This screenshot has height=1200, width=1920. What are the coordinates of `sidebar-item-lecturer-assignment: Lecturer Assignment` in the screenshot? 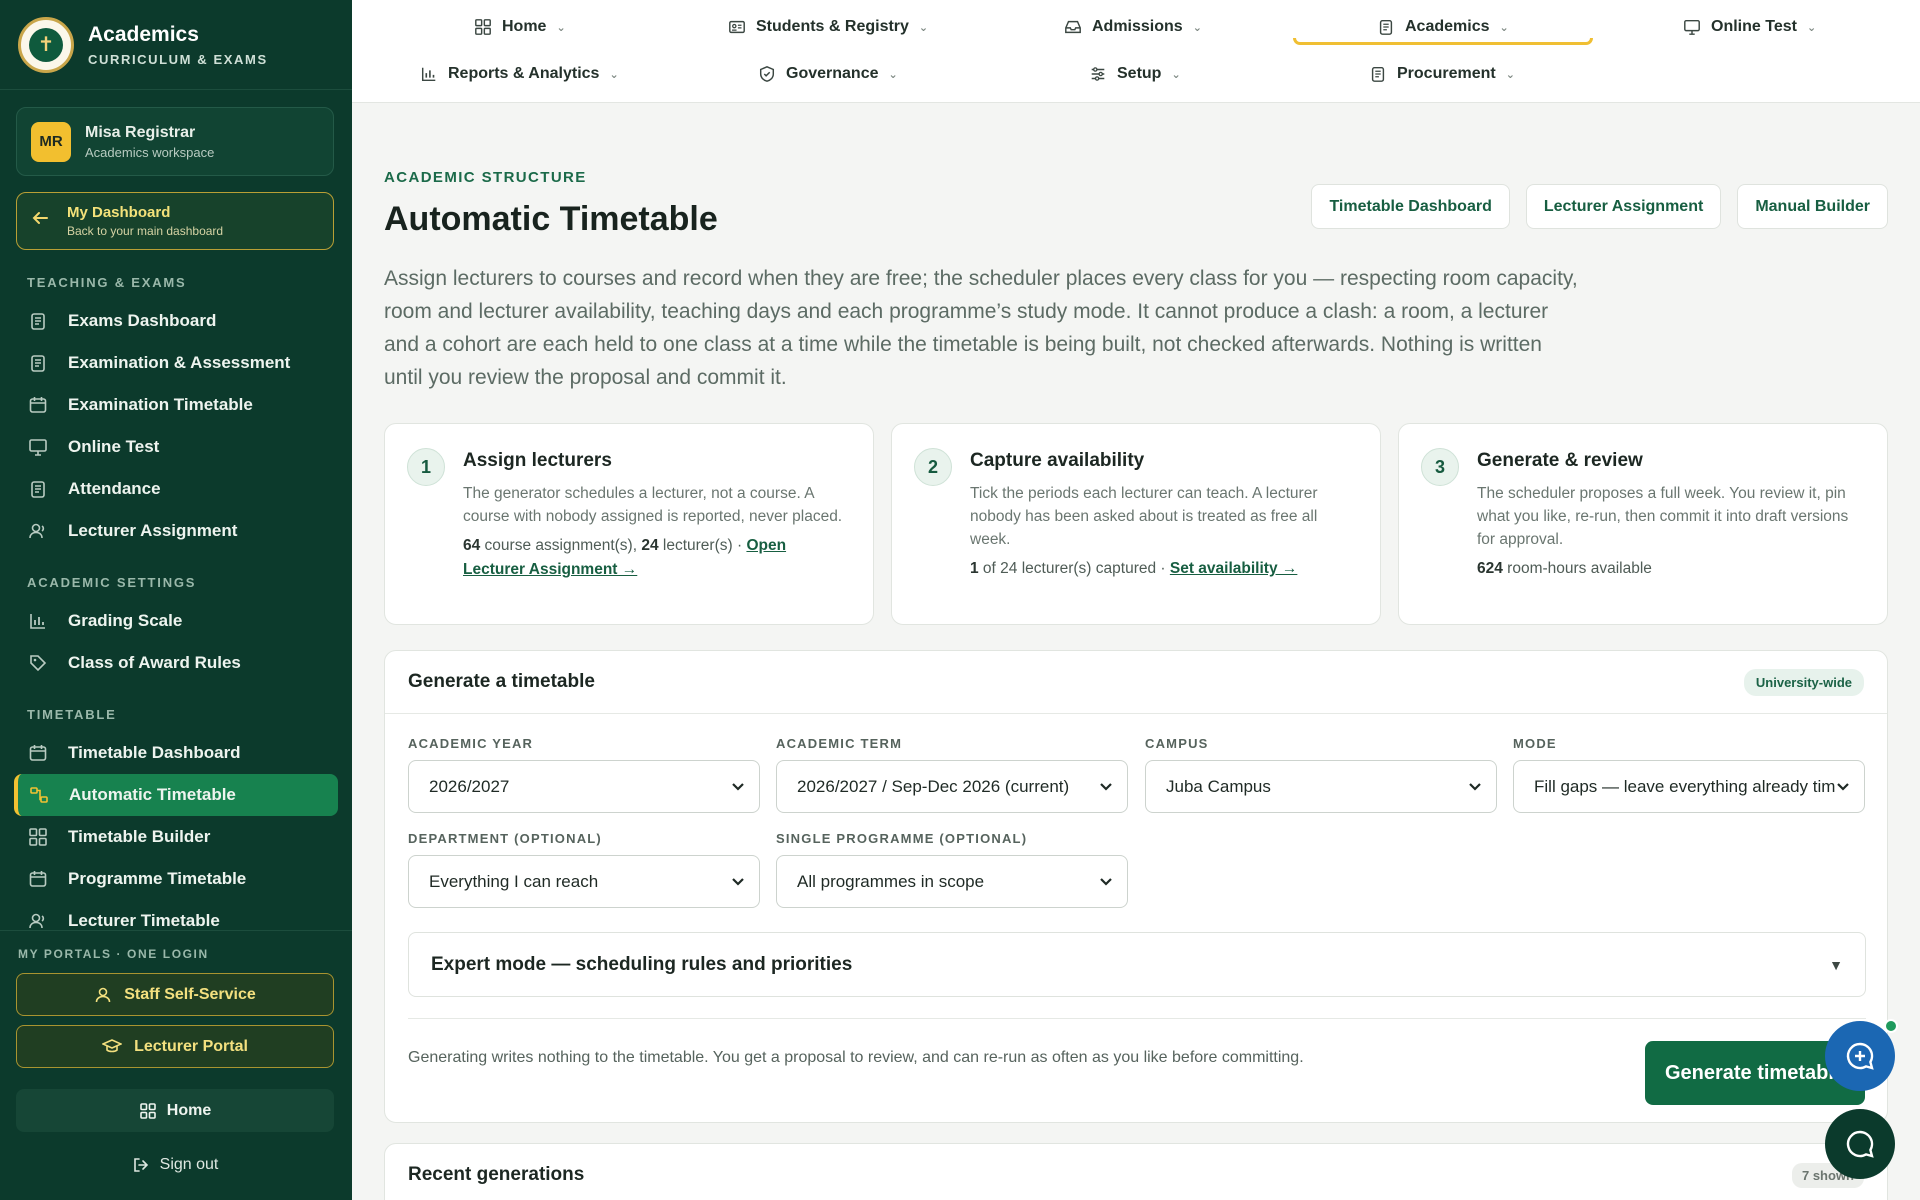 It's located at (176, 531).